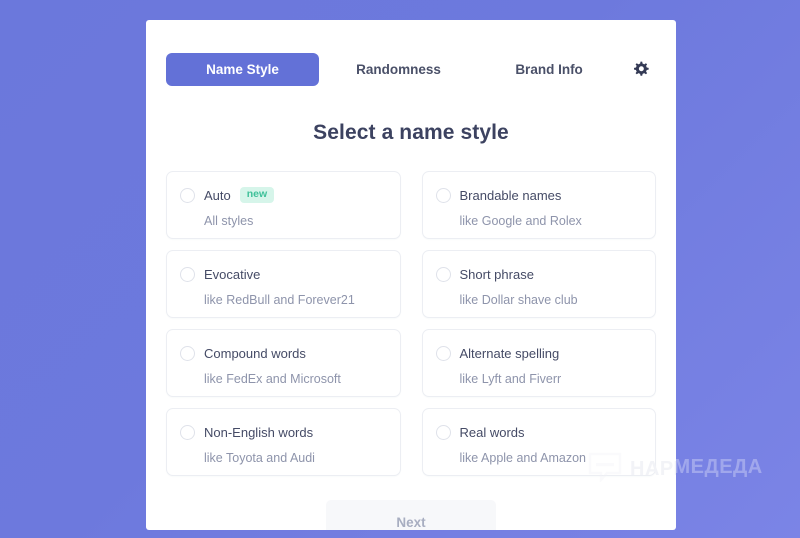  What do you see at coordinates (187, 195) in the screenshot?
I see `radio-auto` at bounding box center [187, 195].